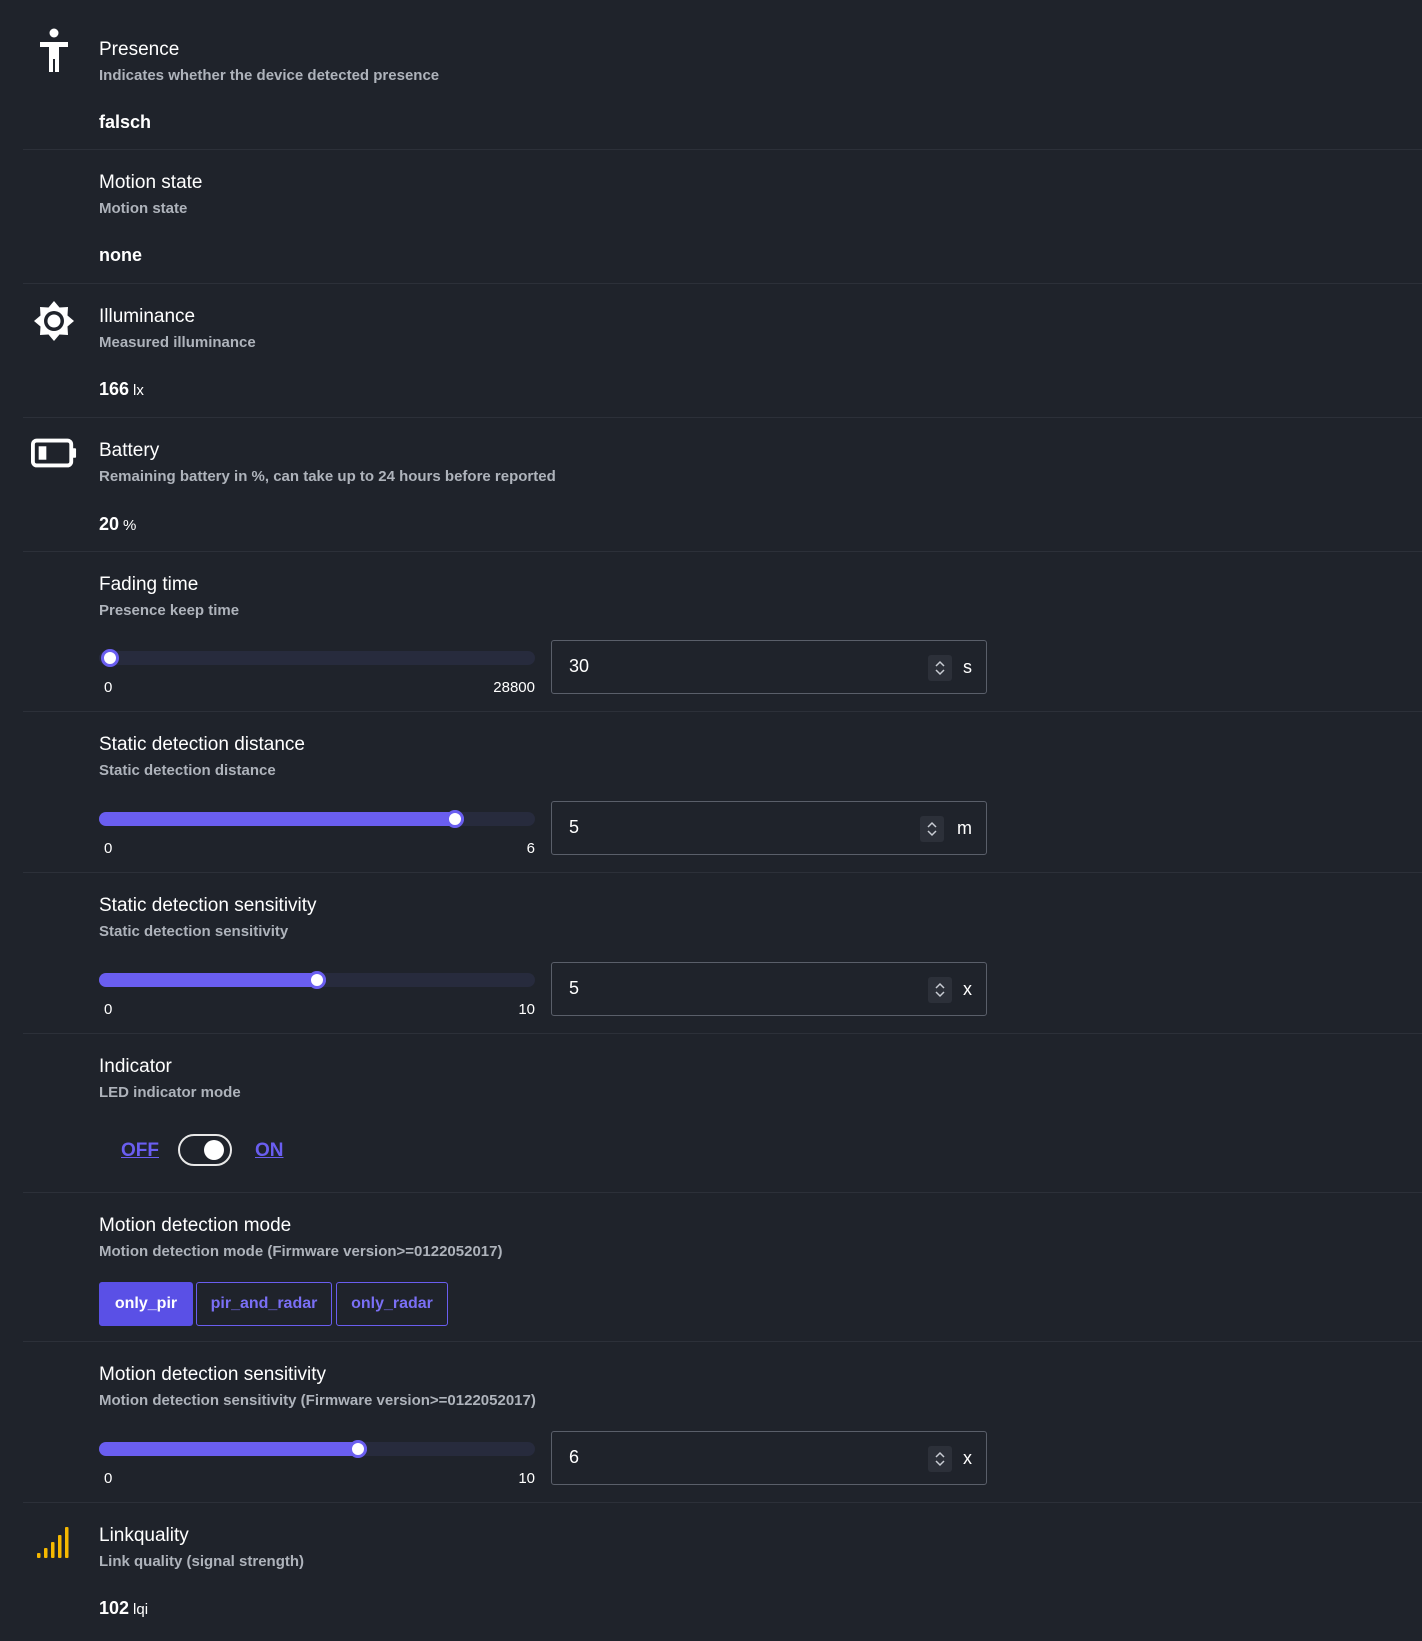 The image size is (1422, 1641). I want to click on motion-state-description: Motion state, so click(143, 208).